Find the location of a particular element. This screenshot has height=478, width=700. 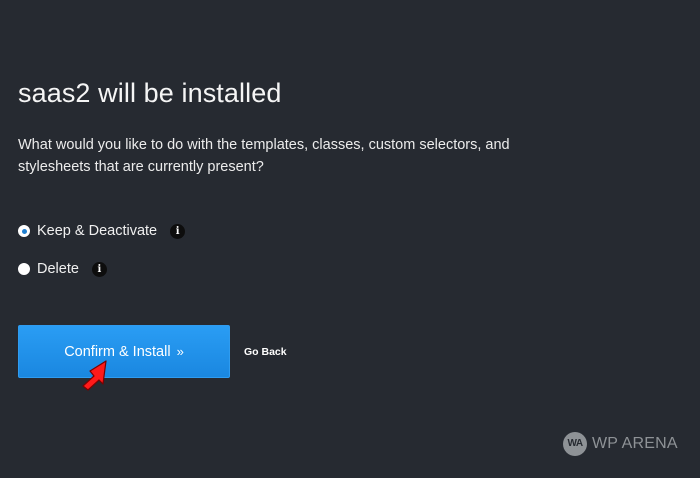

keep-deactivate-label: Keep & Deactivate is located at coordinates (97, 231).